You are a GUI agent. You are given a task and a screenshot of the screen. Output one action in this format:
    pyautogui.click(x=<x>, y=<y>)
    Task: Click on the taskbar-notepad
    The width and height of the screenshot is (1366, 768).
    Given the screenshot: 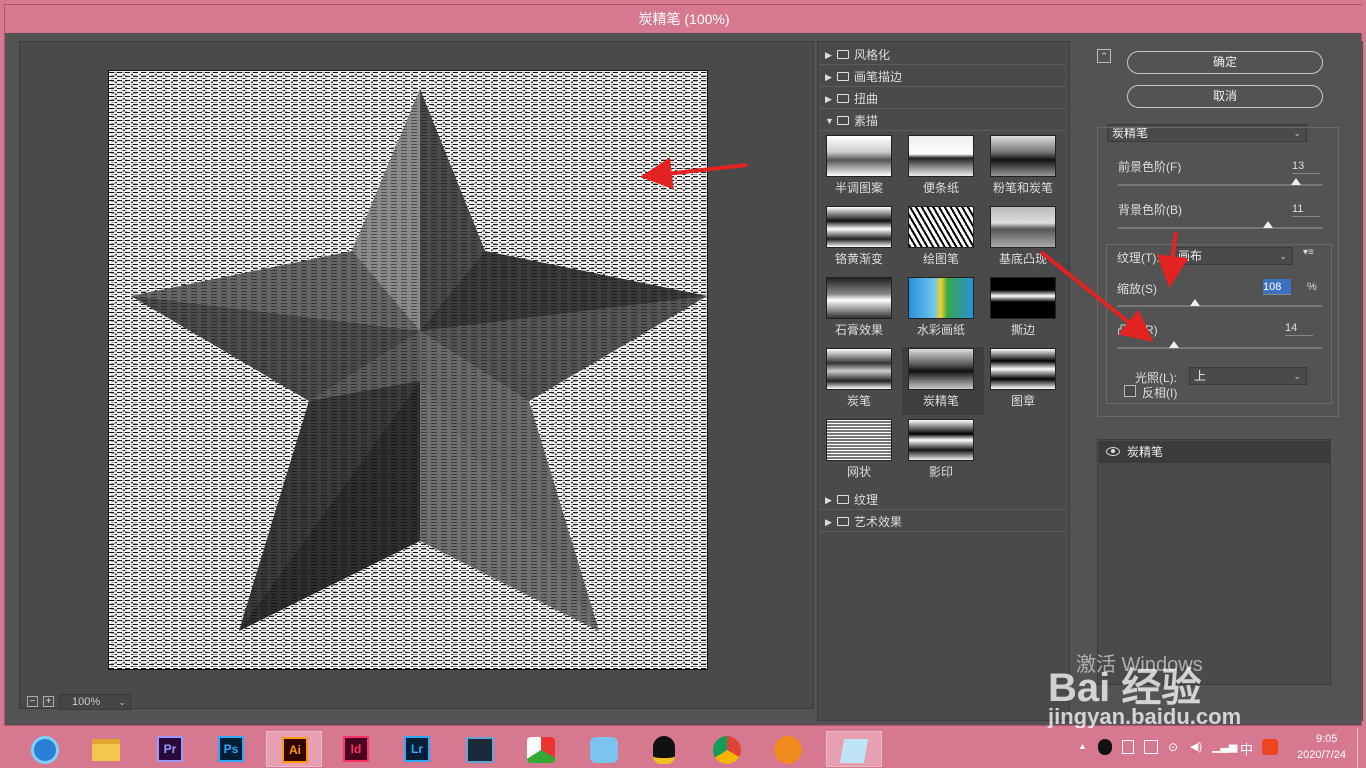 What is the action you would take?
    pyautogui.click(x=854, y=749)
    